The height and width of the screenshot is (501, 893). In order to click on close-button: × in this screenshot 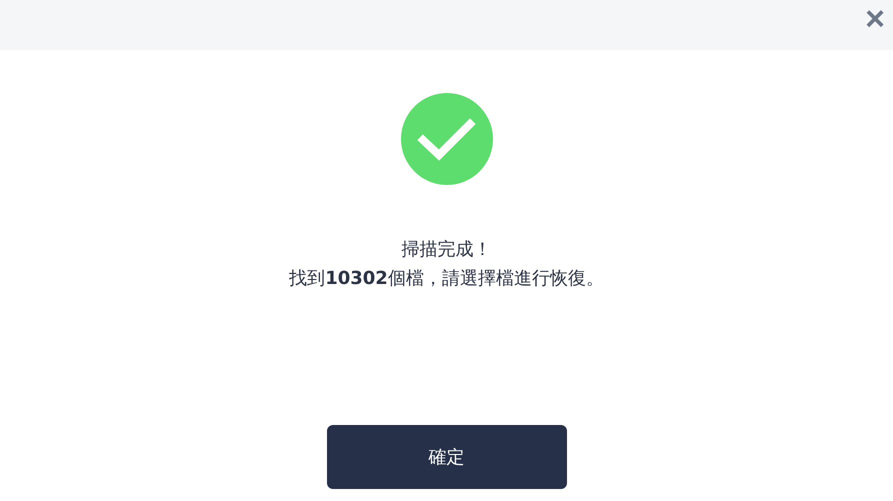, I will do `click(875, 19)`.